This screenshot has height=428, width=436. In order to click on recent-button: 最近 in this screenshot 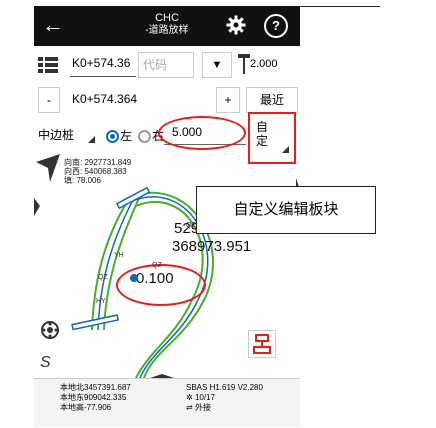, I will do `click(272, 100)`.